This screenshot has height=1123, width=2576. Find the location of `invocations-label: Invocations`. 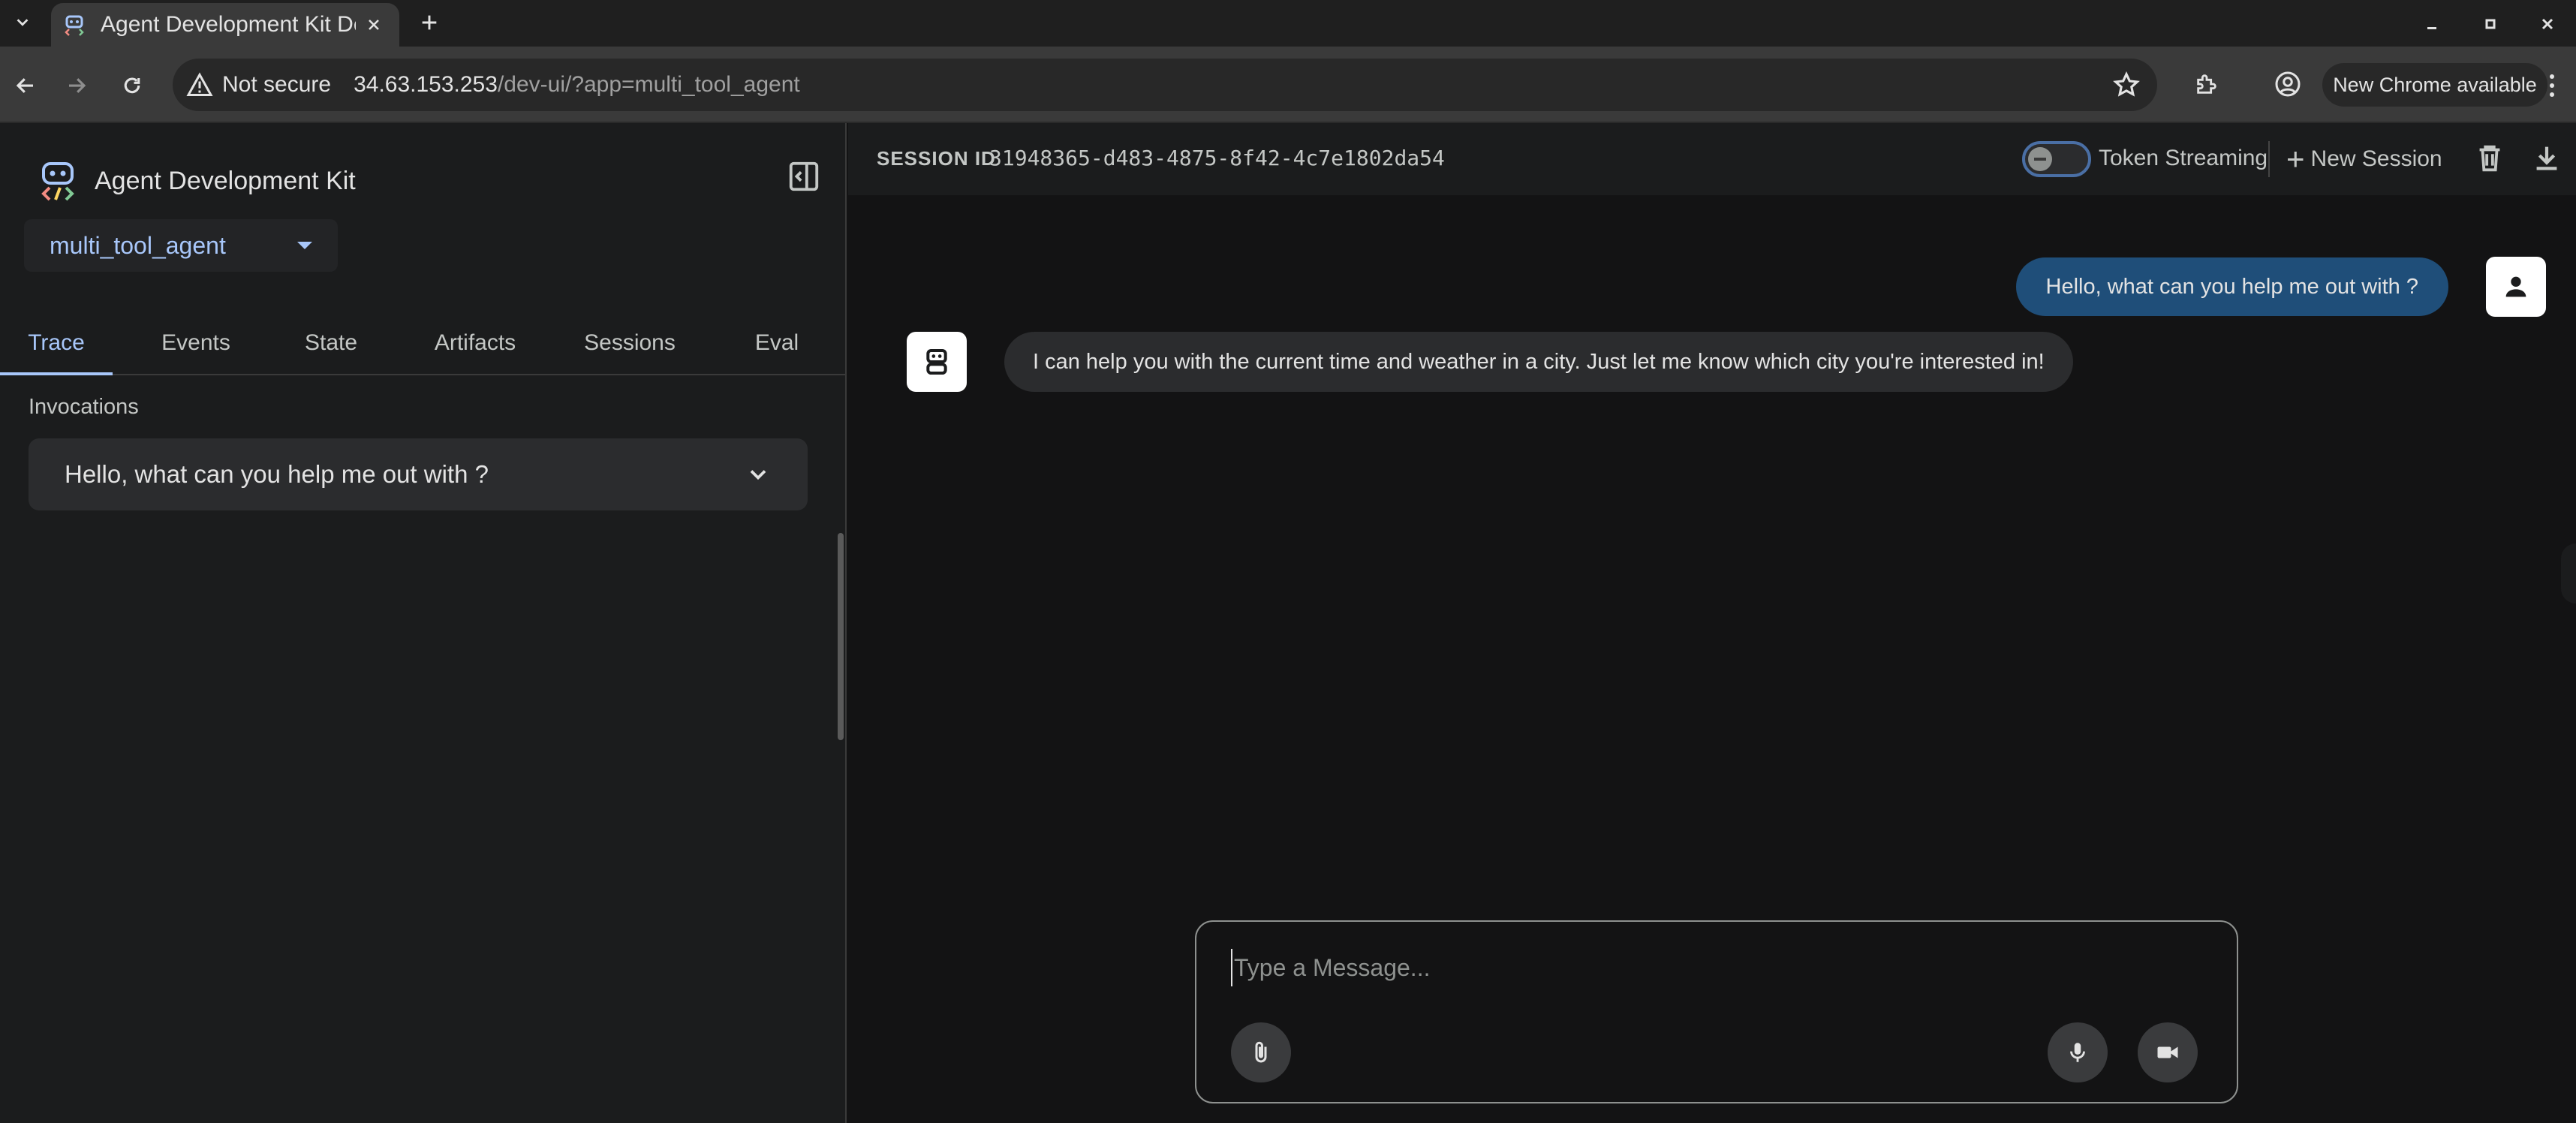

invocations-label: Invocations is located at coordinates (84, 407).